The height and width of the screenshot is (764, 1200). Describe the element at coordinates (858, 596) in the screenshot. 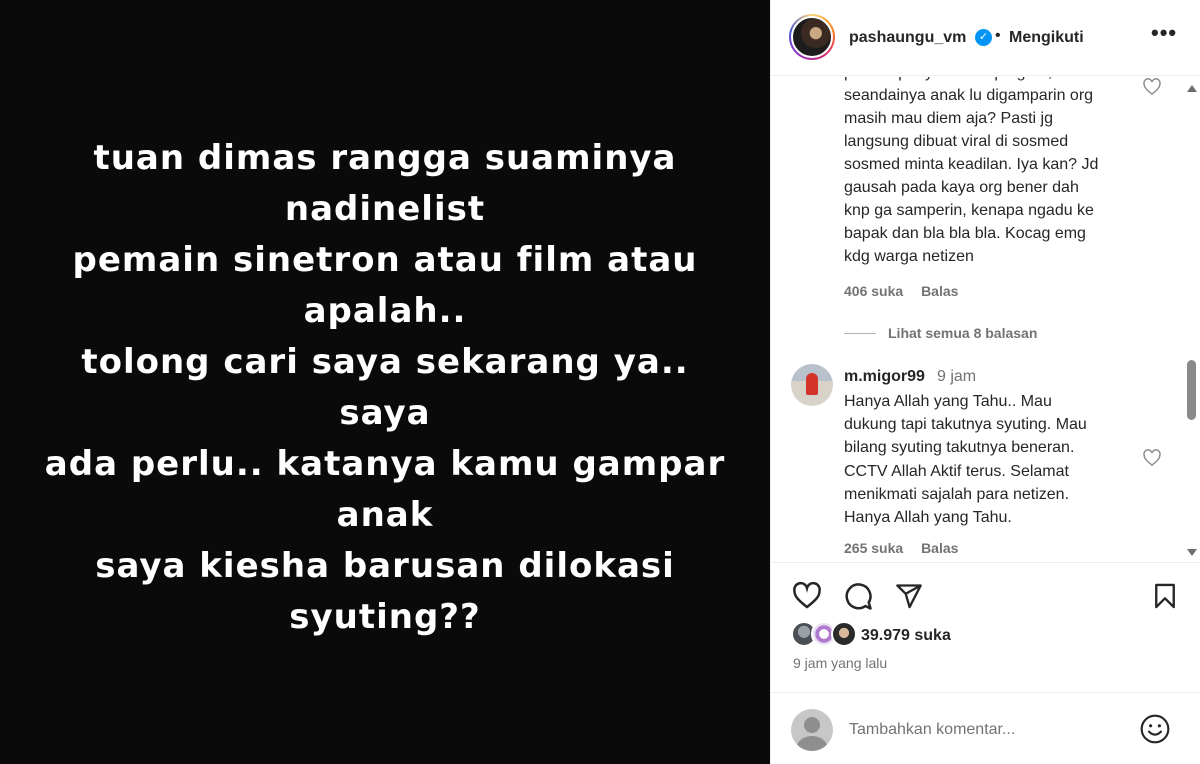

I see `comment-icon` at that location.